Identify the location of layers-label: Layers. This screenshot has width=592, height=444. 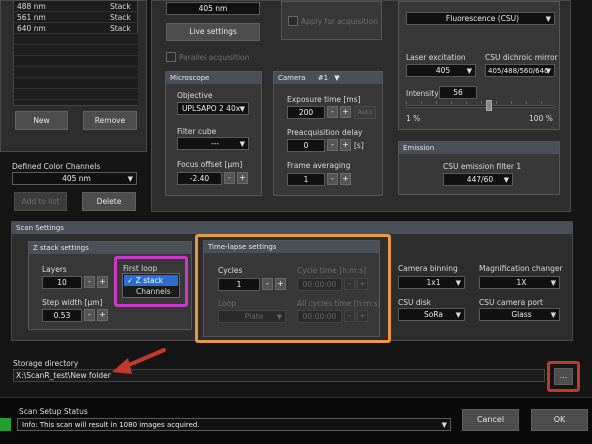
(54, 269).